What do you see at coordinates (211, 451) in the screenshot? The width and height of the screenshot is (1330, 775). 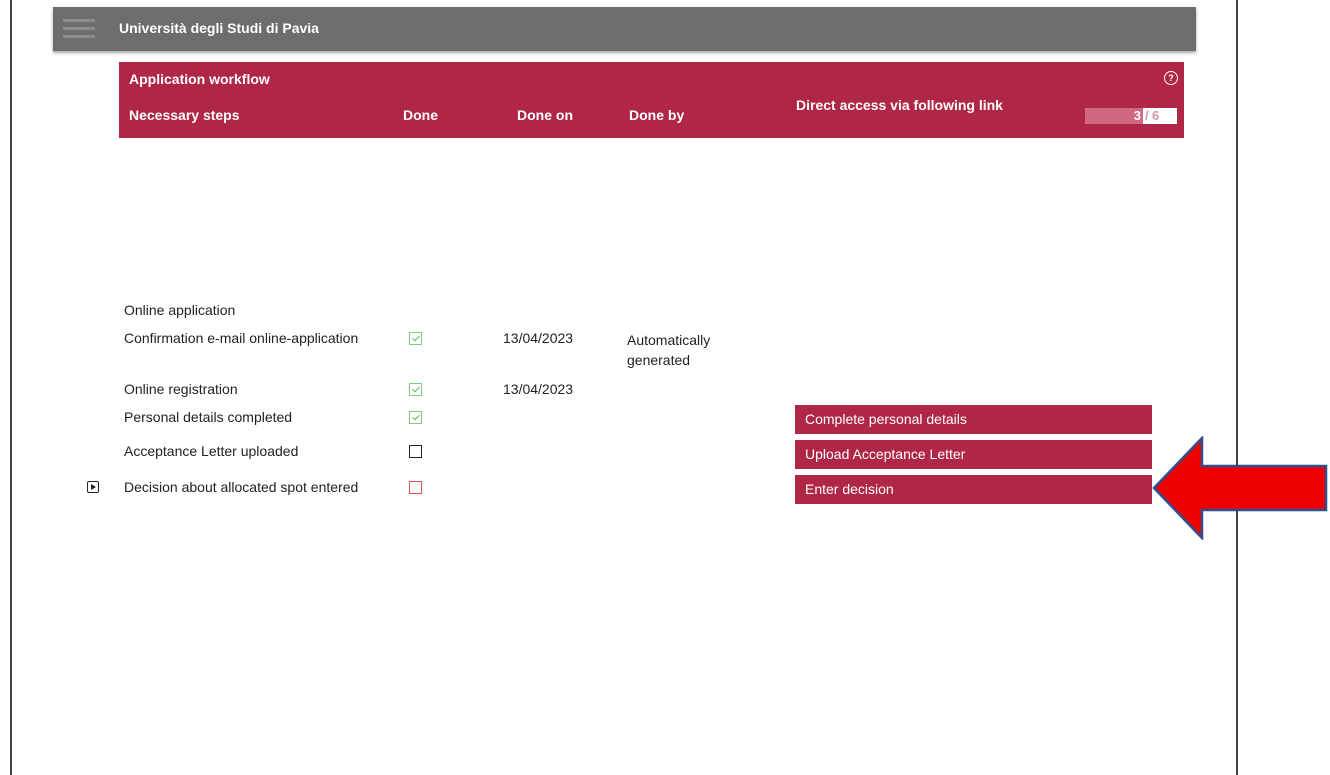 I see `step-label: Acceptance Letter uploaded` at bounding box center [211, 451].